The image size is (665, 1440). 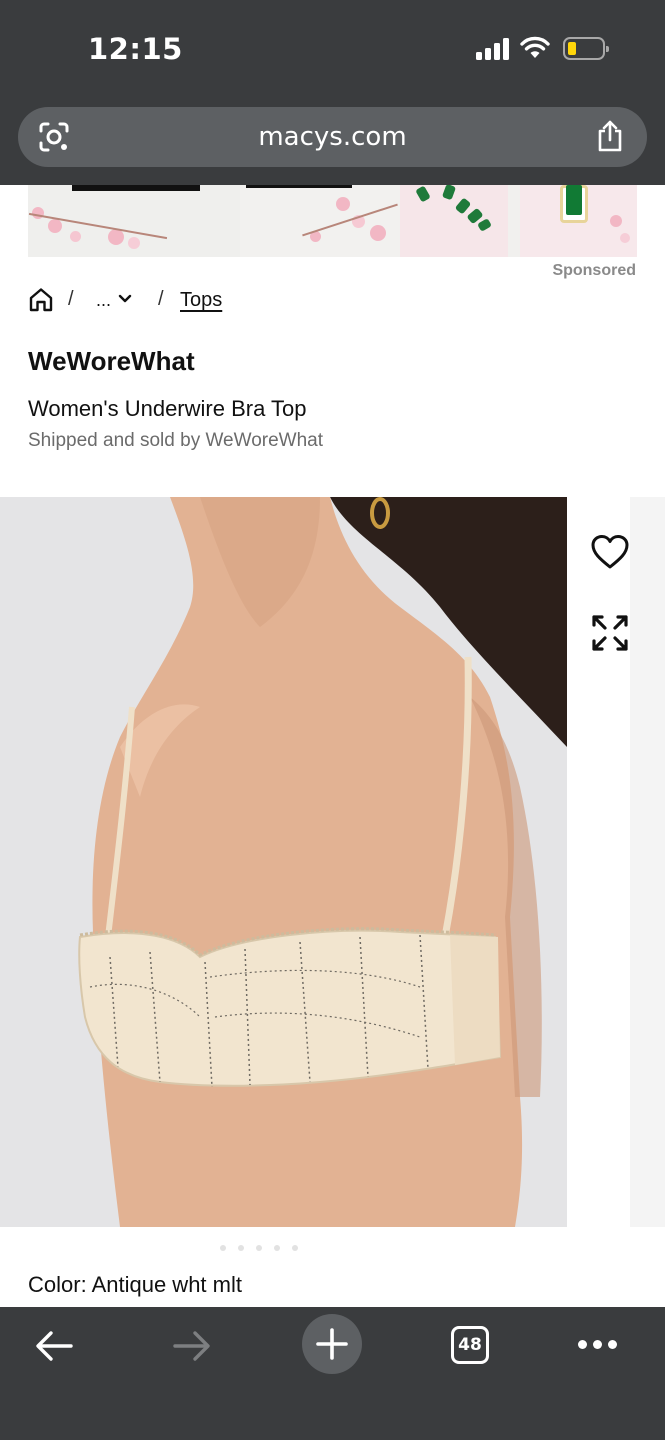 I want to click on next-image-peek, so click(x=647, y=862).